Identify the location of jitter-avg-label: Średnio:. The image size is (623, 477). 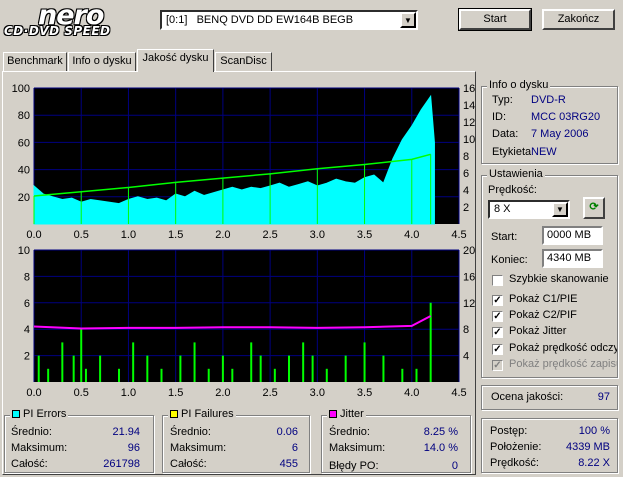
(349, 432).